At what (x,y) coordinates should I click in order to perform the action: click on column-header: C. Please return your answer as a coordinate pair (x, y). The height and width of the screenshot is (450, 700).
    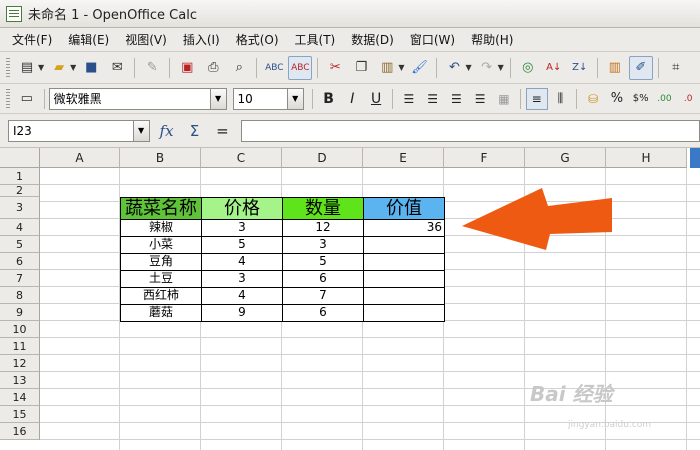
    Looking at the image, I should click on (241, 158).